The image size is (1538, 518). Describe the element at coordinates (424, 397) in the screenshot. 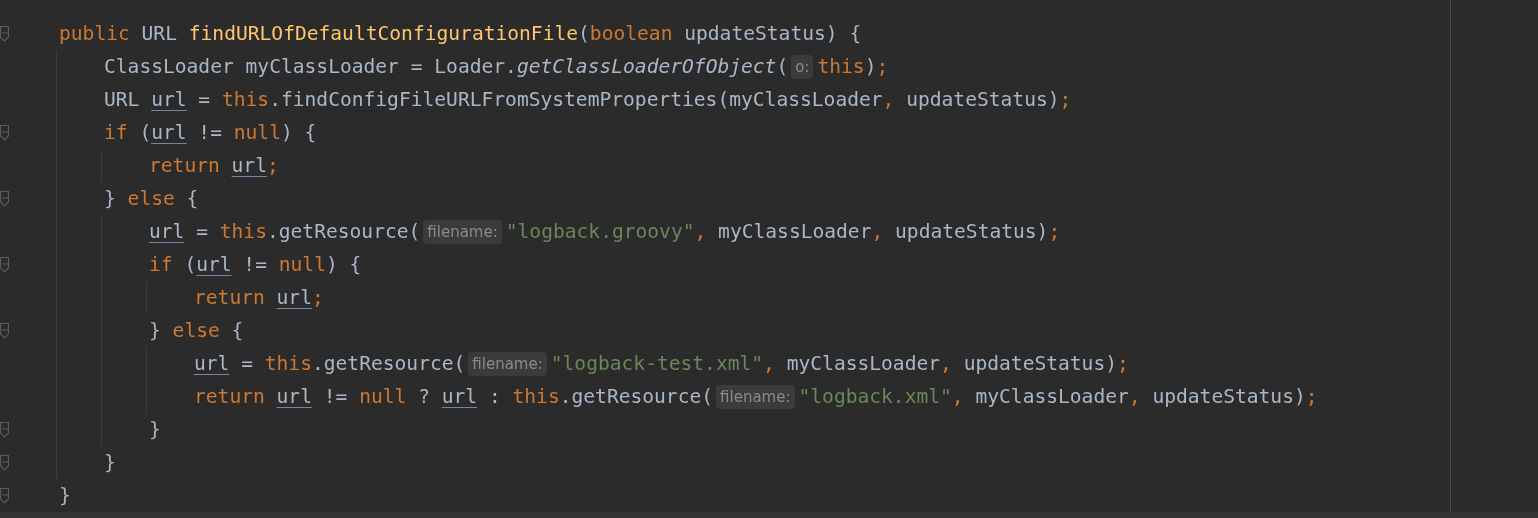

I see `code-text: ?` at that location.